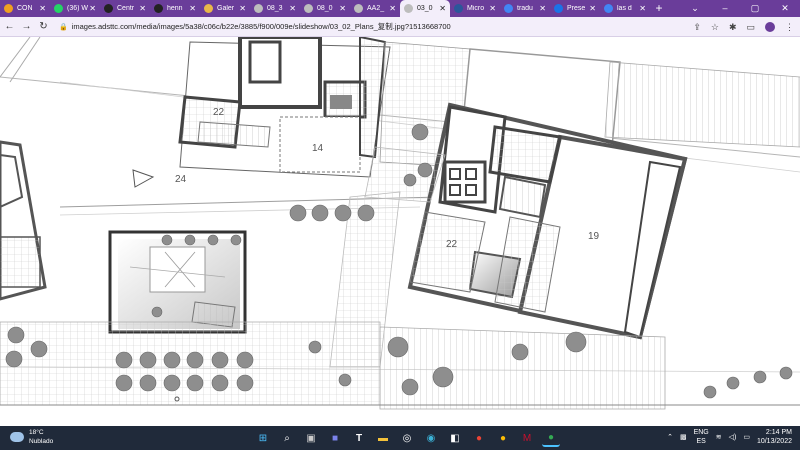 Image resolution: width=800 pixels, height=450 pixels. I want to click on edge-icon: ◉, so click(431, 438).